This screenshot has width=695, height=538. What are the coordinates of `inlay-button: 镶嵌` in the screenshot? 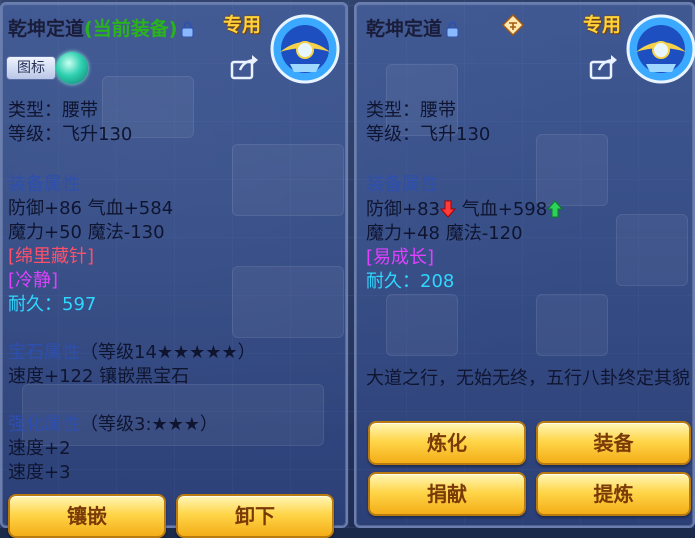 It's located at (87, 516).